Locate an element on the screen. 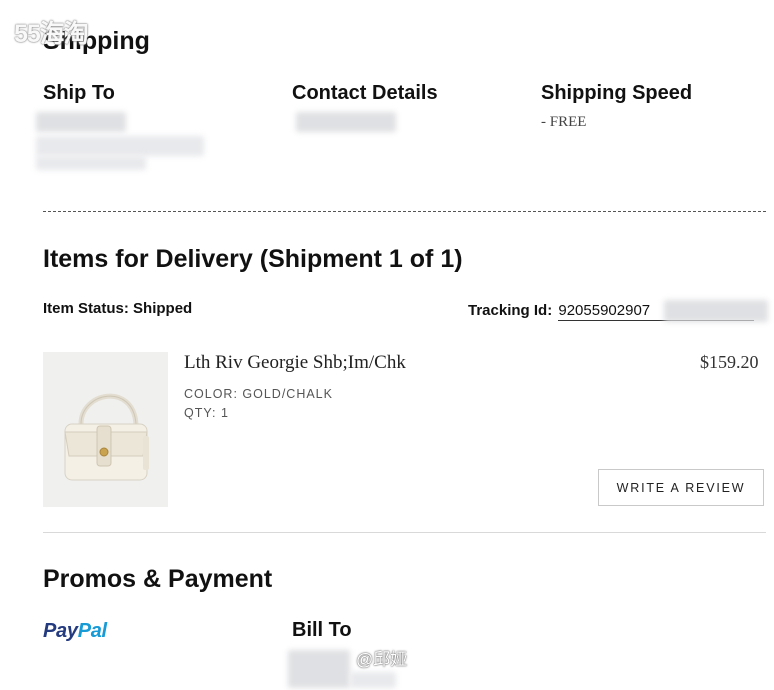 The width and height of the screenshot is (774, 690). credit-watermark: @邱娅 is located at coordinates (382, 659).